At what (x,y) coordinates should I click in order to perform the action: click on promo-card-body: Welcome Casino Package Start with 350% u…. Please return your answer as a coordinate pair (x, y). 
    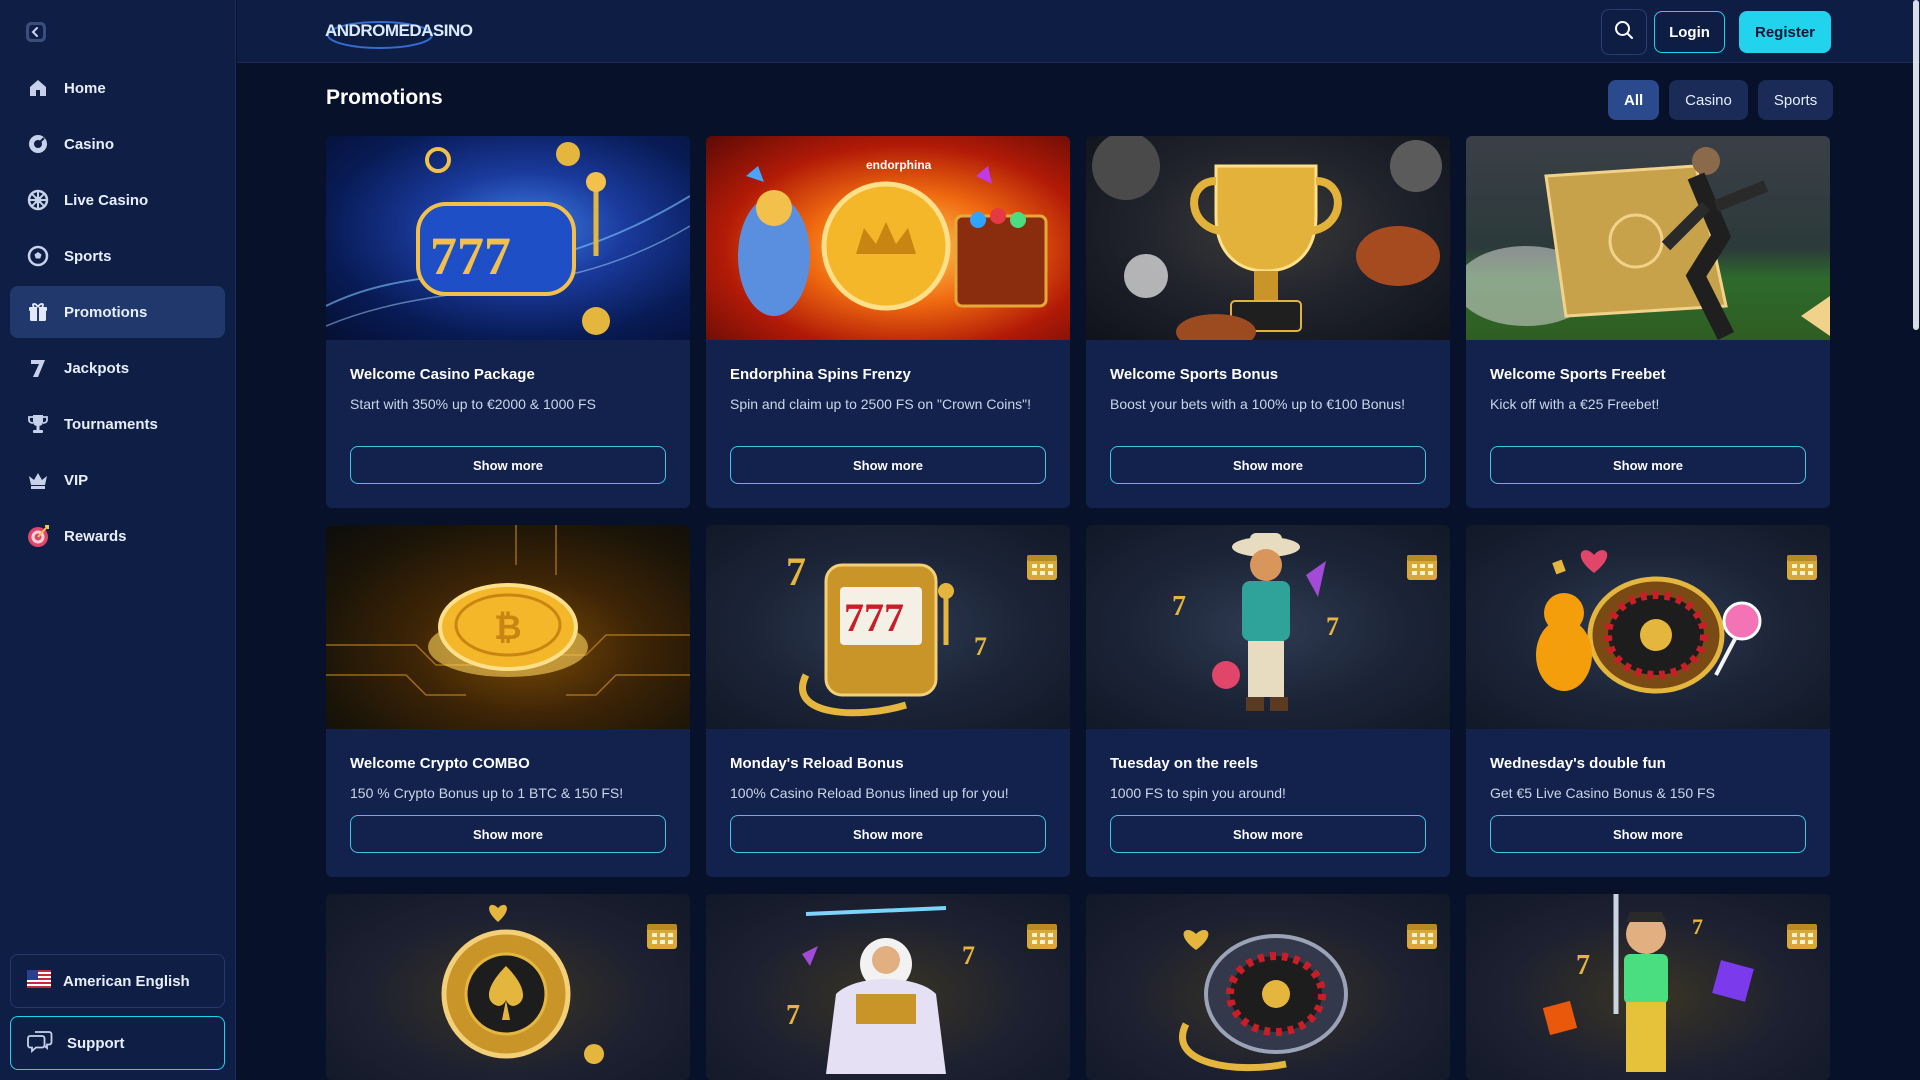
    Looking at the image, I should click on (508, 390).